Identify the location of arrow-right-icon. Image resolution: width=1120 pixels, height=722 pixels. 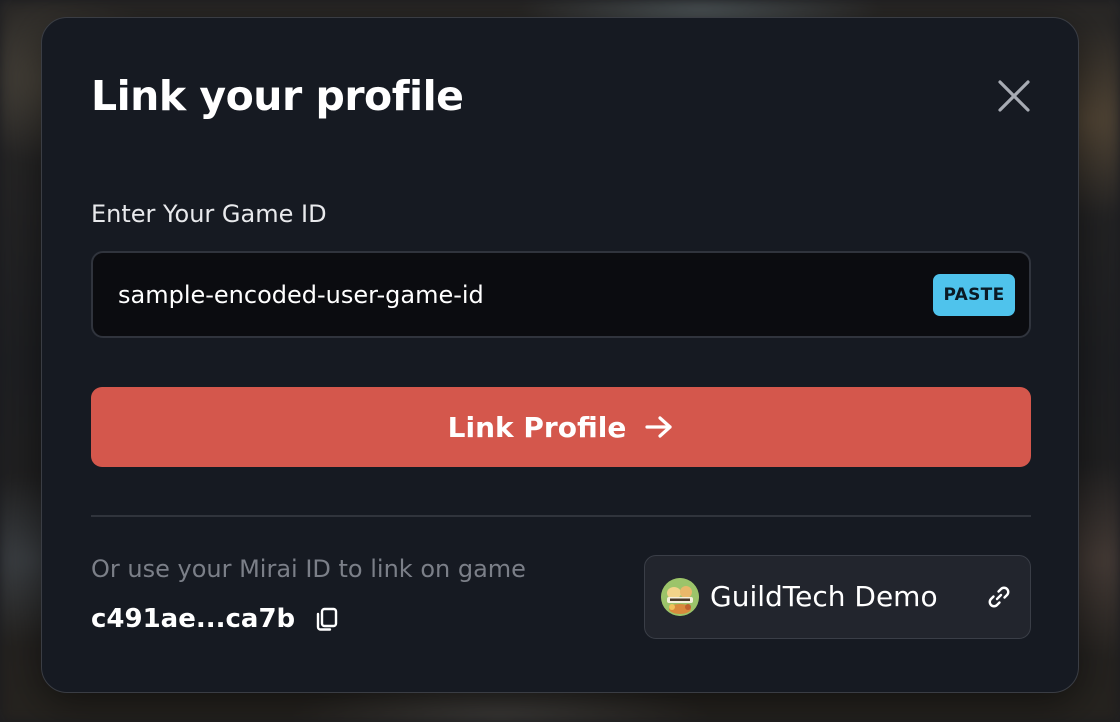
(659, 427).